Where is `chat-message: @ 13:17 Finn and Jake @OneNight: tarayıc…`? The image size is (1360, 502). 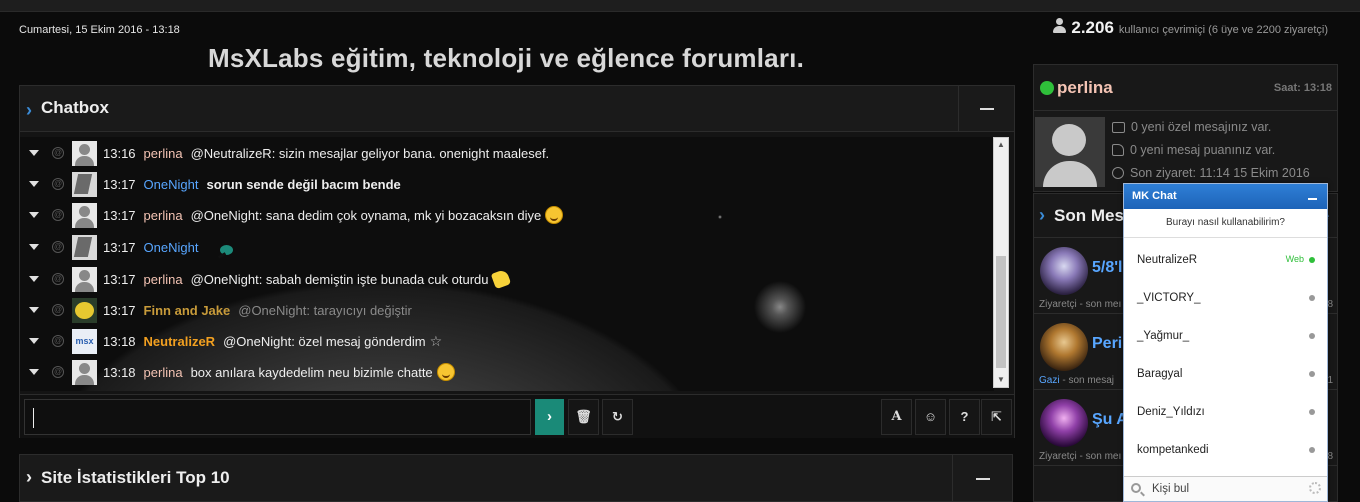 chat-message: @ 13:17 Finn and Jake @OneNight: tarayıc… is located at coordinates (216, 310).